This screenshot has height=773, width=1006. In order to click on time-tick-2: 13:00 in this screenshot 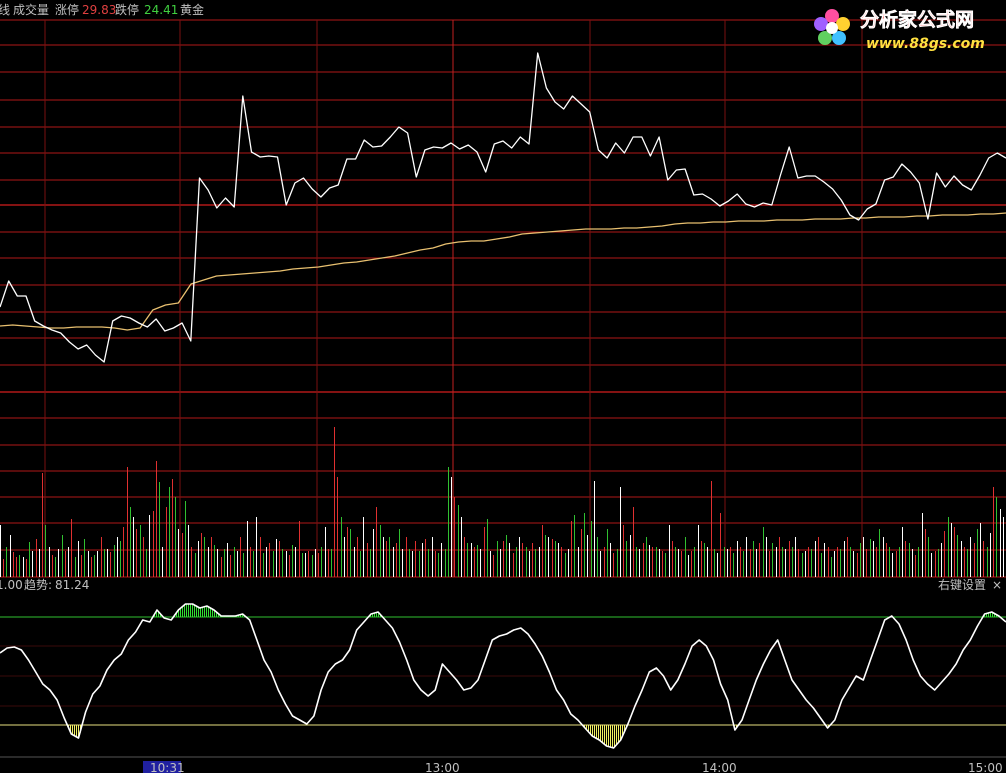, I will do `click(442, 767)`.